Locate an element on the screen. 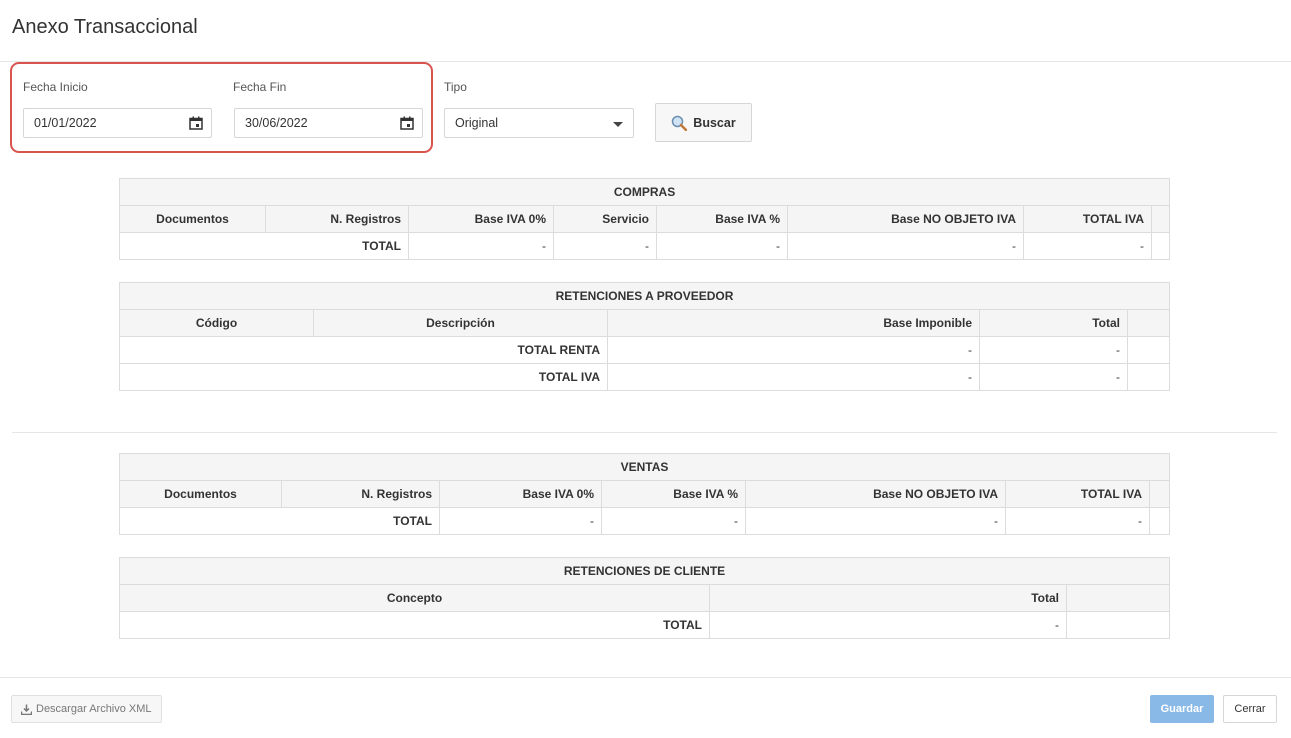 The width and height of the screenshot is (1291, 738). retenciones-cliente-title: RETENCIONES DE CLIENTE is located at coordinates (644, 571).